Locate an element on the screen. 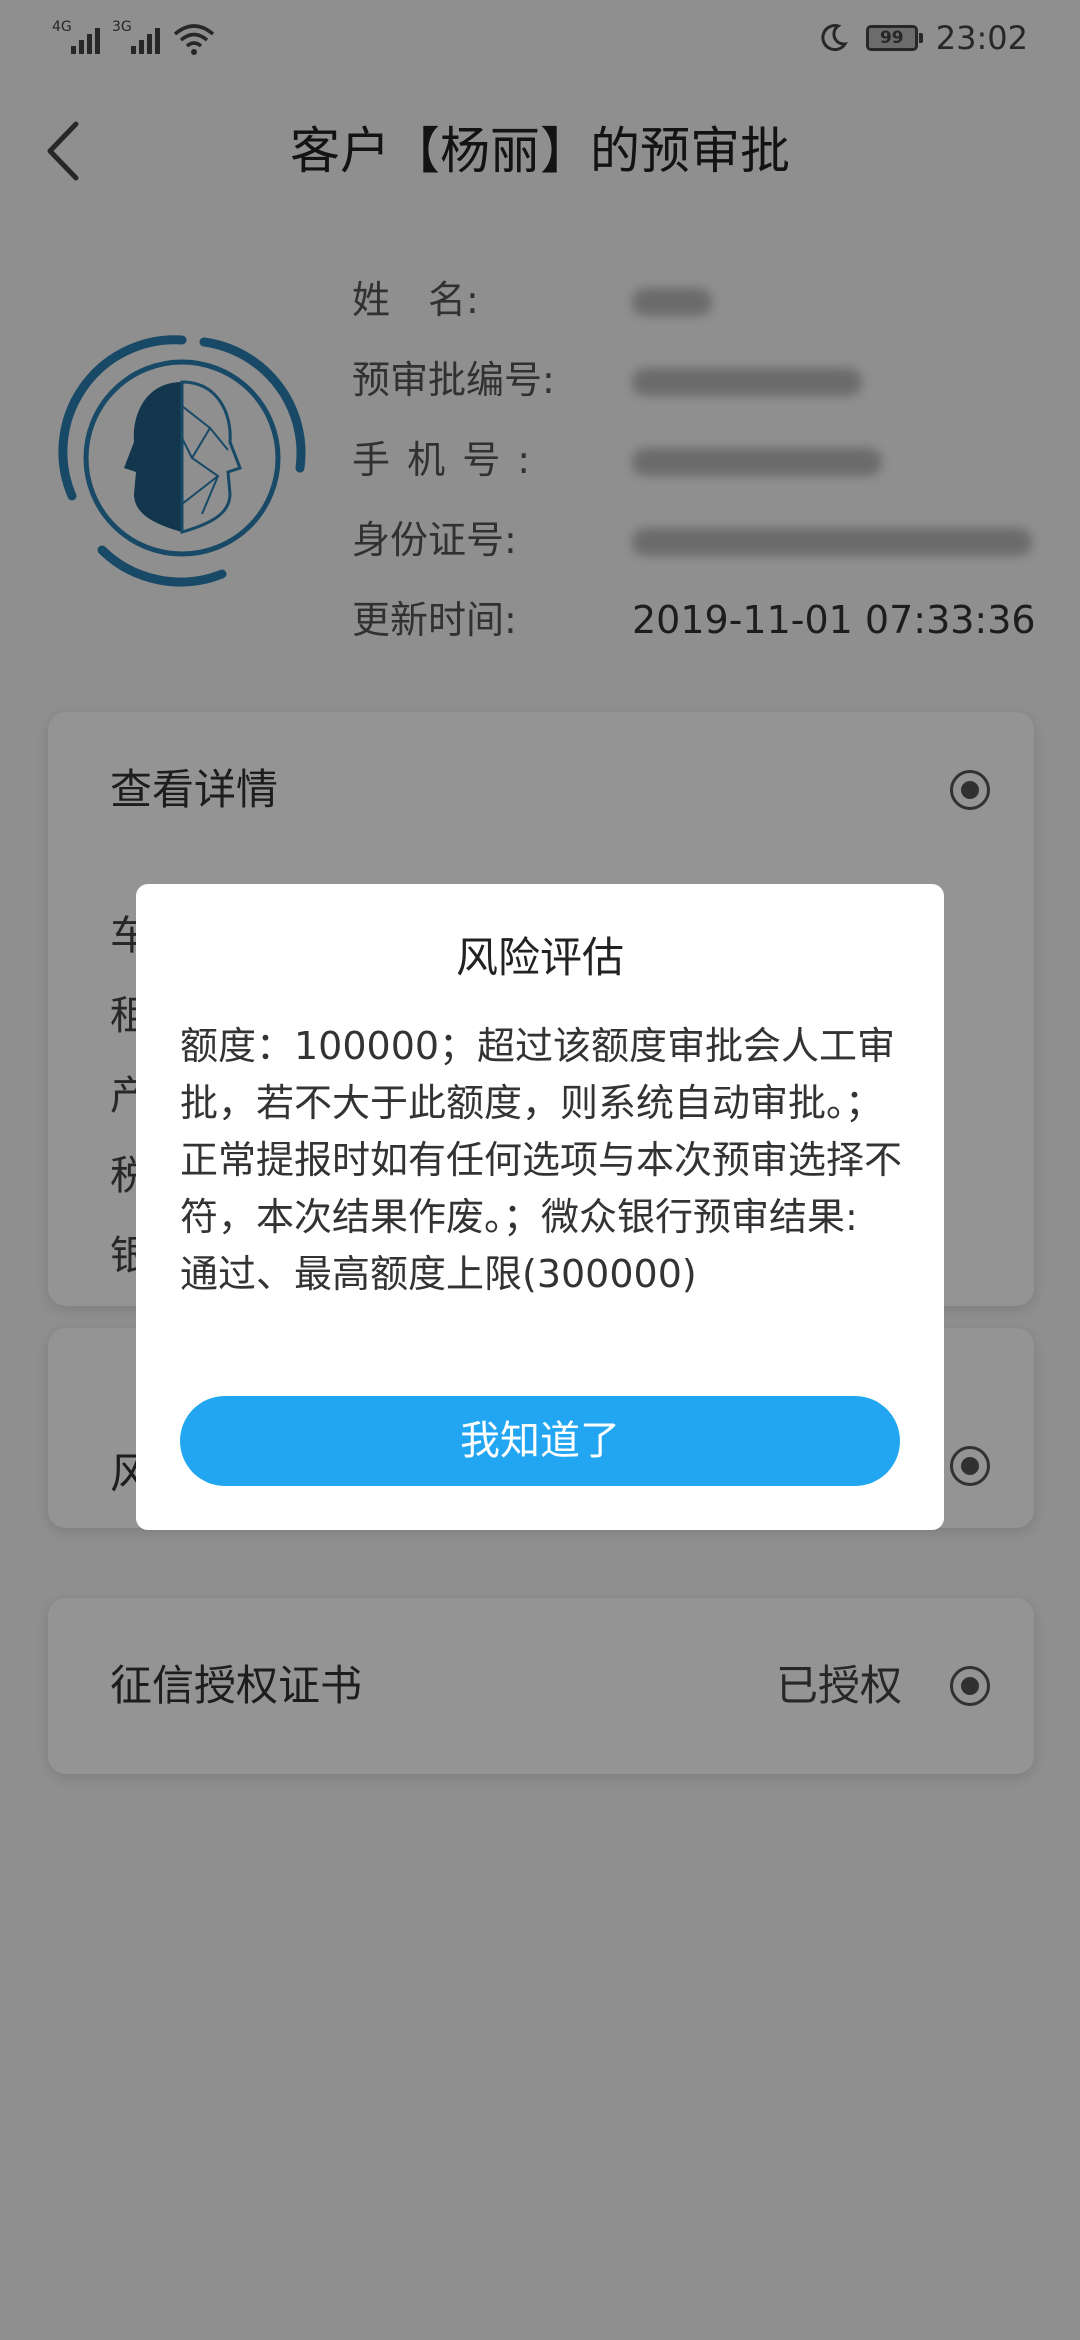 Image resolution: width=1080 pixels, height=2340 pixels. acknowledge-button: 我知道了 is located at coordinates (540, 1441).